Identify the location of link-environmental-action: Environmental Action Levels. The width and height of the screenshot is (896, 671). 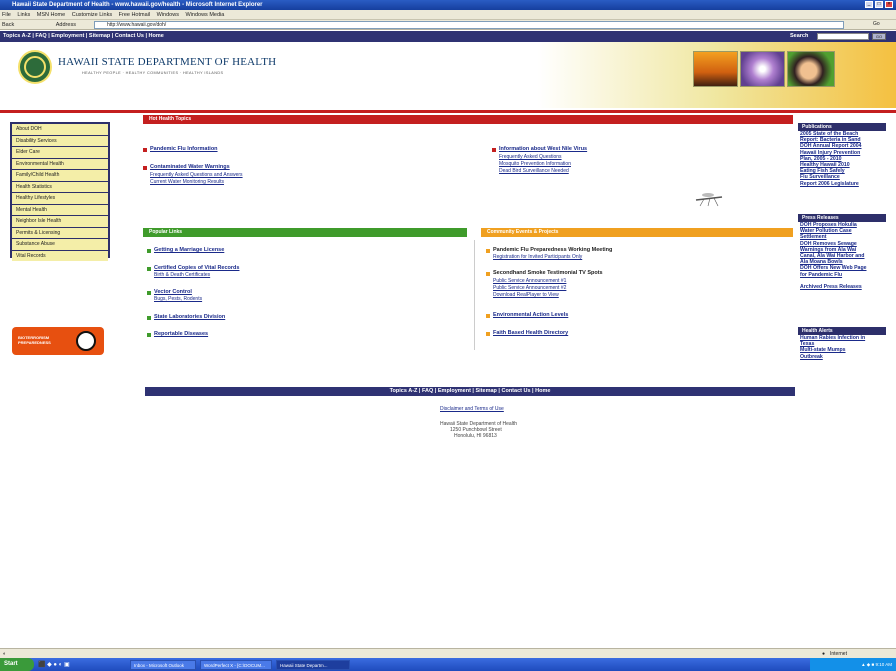
(530, 315).